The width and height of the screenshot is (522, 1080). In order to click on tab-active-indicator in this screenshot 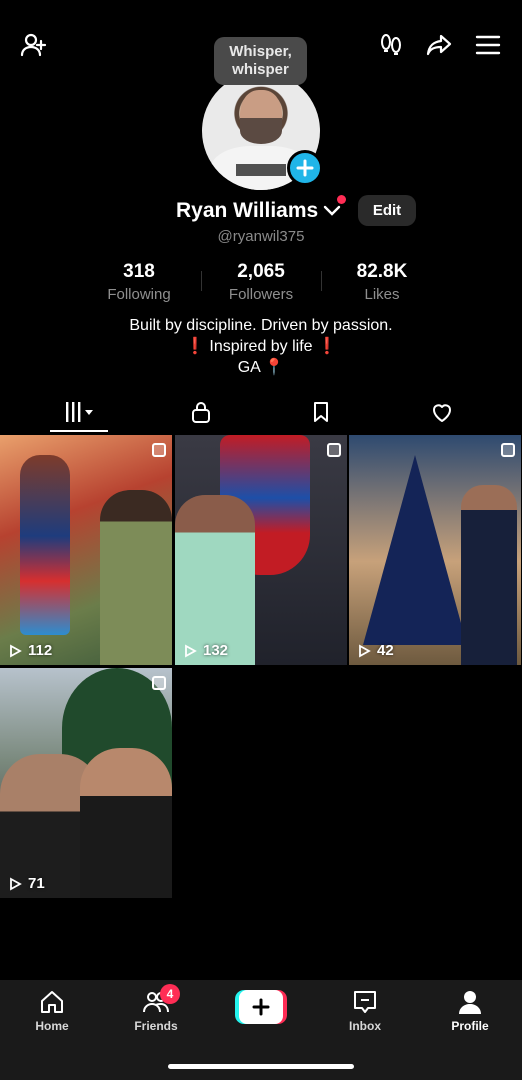, I will do `click(79, 431)`.